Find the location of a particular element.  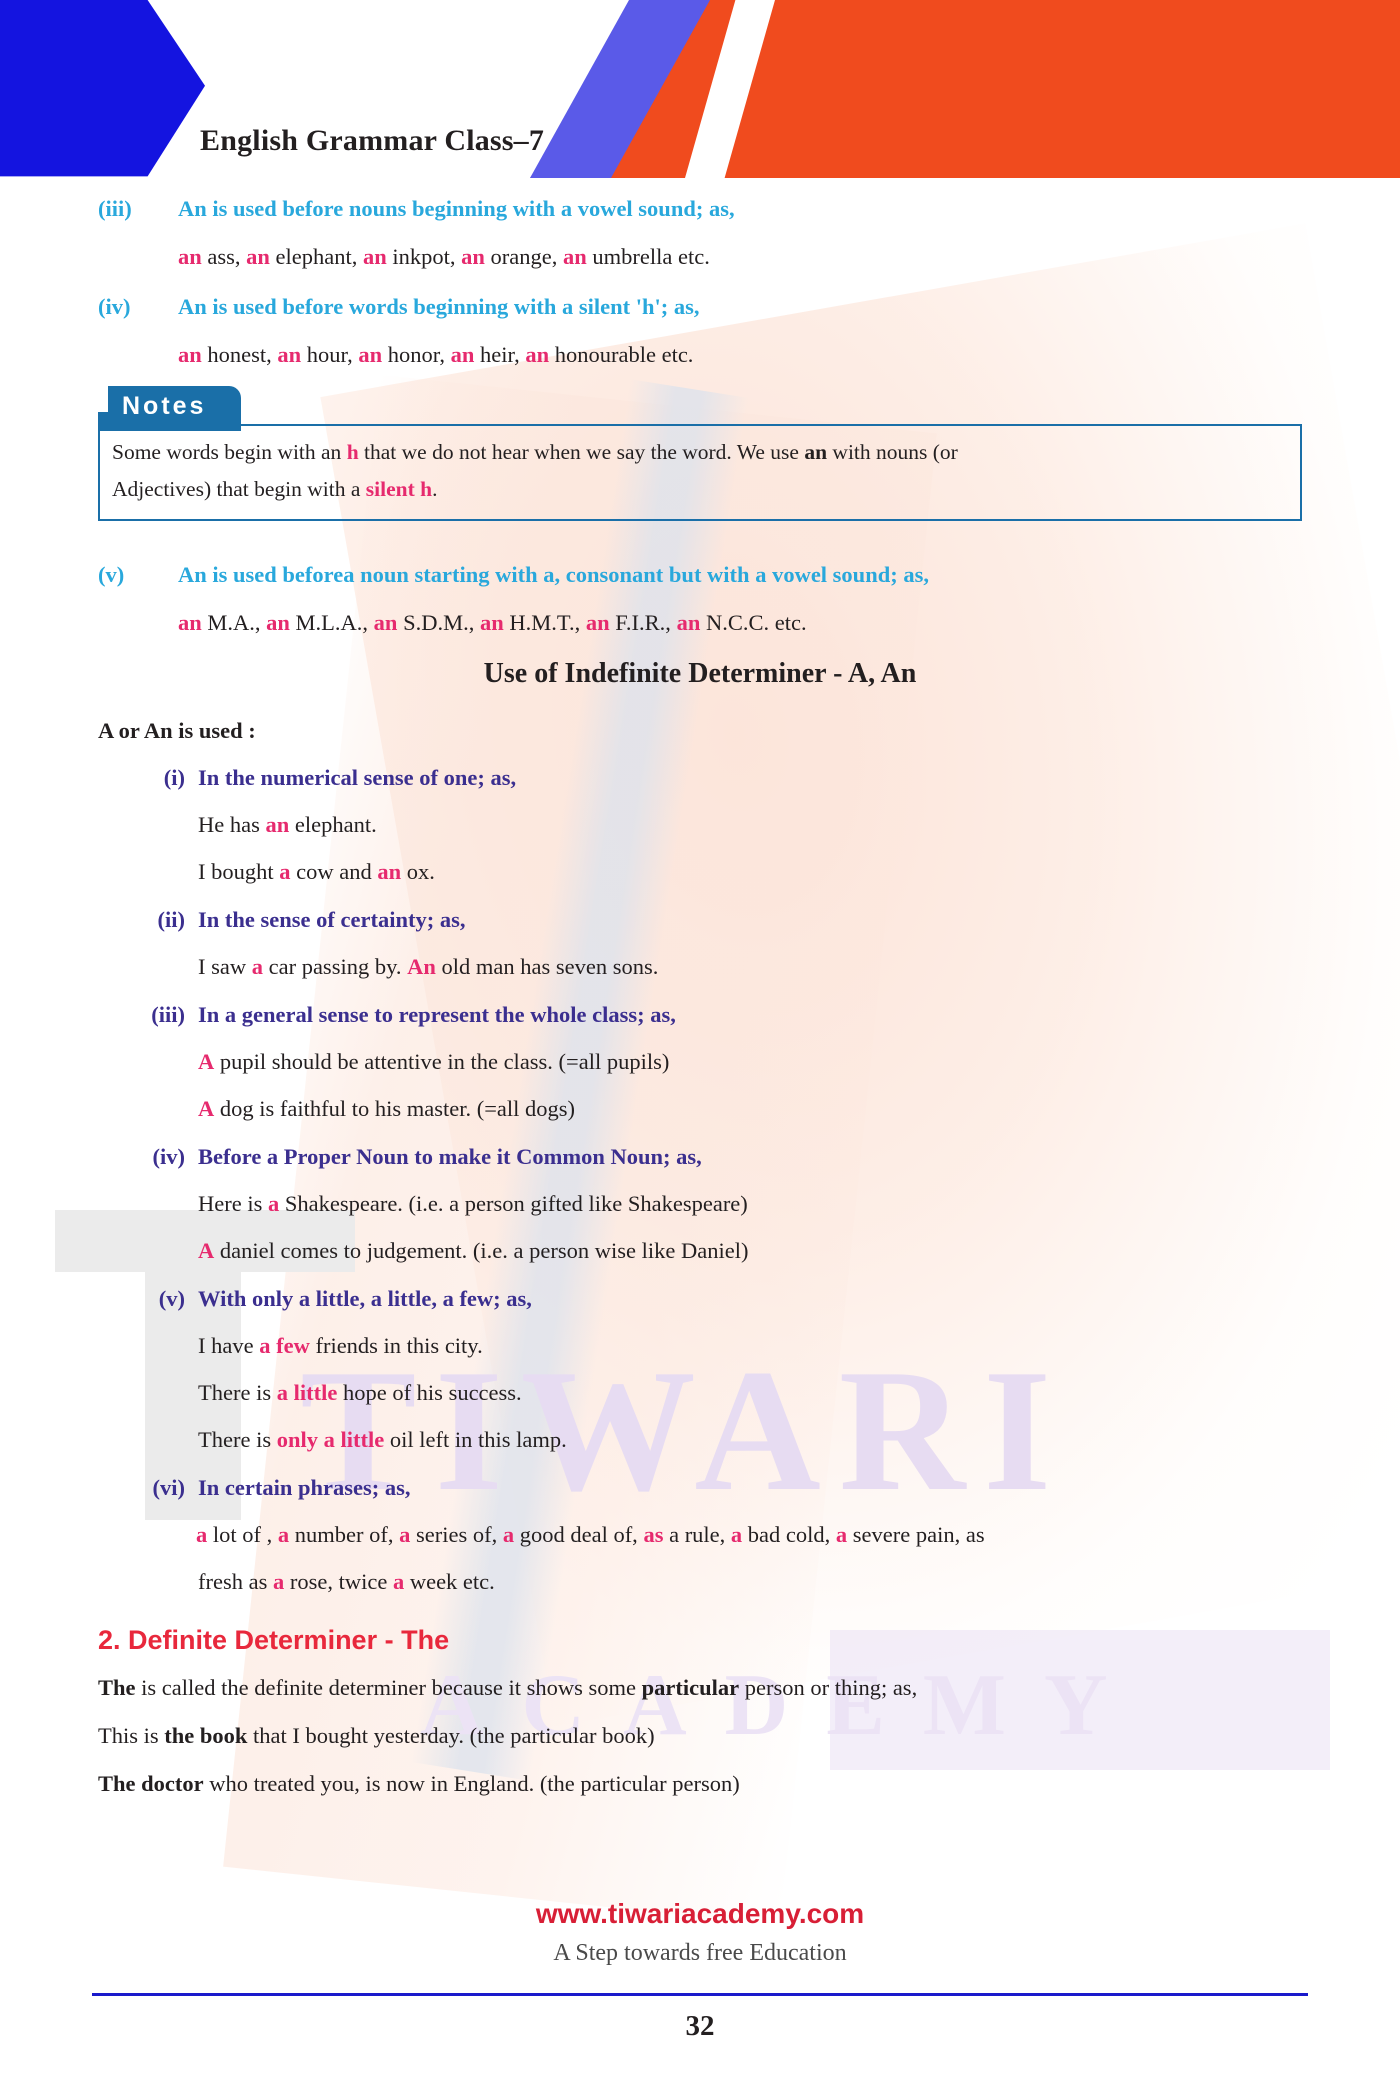

text-run: severe pain, as is located at coordinates (916, 1534).